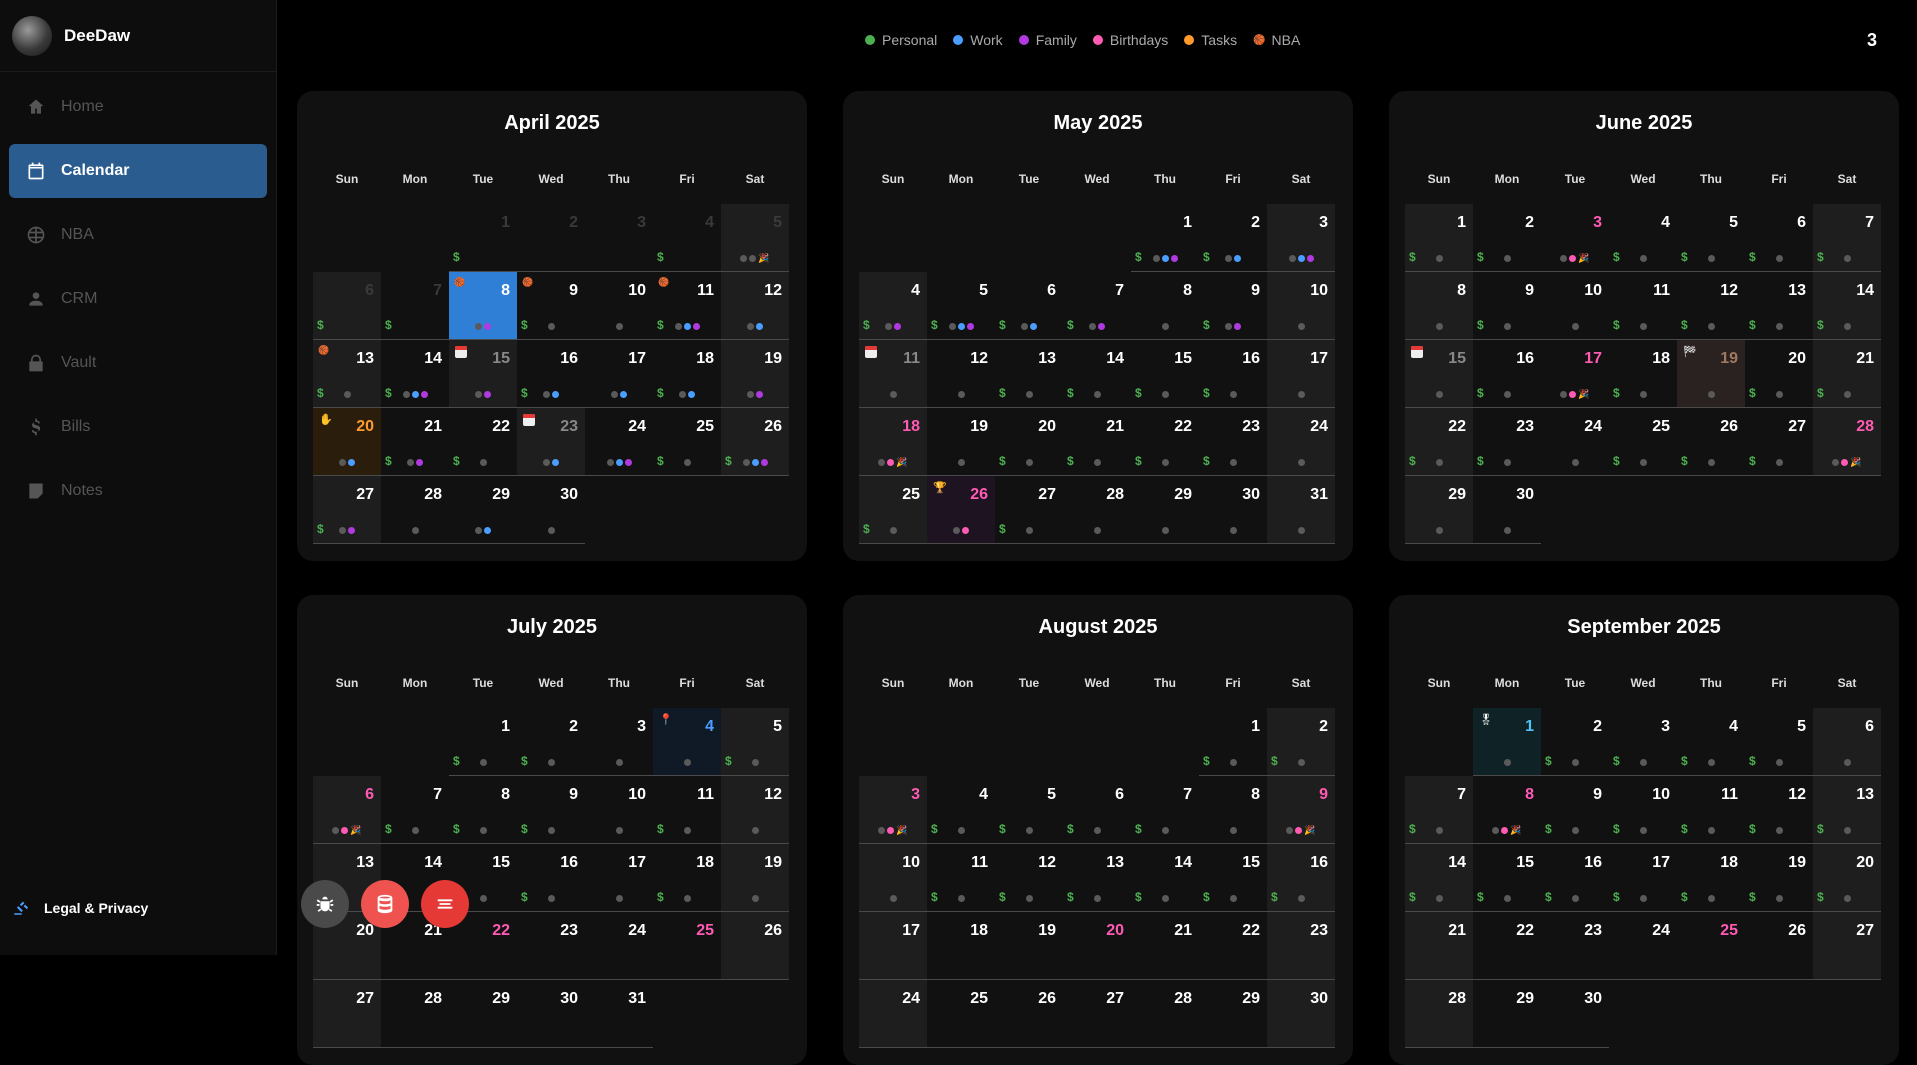 This screenshot has width=1917, height=1065. I want to click on sidebar-item-calendar: Calendar, so click(138, 171).